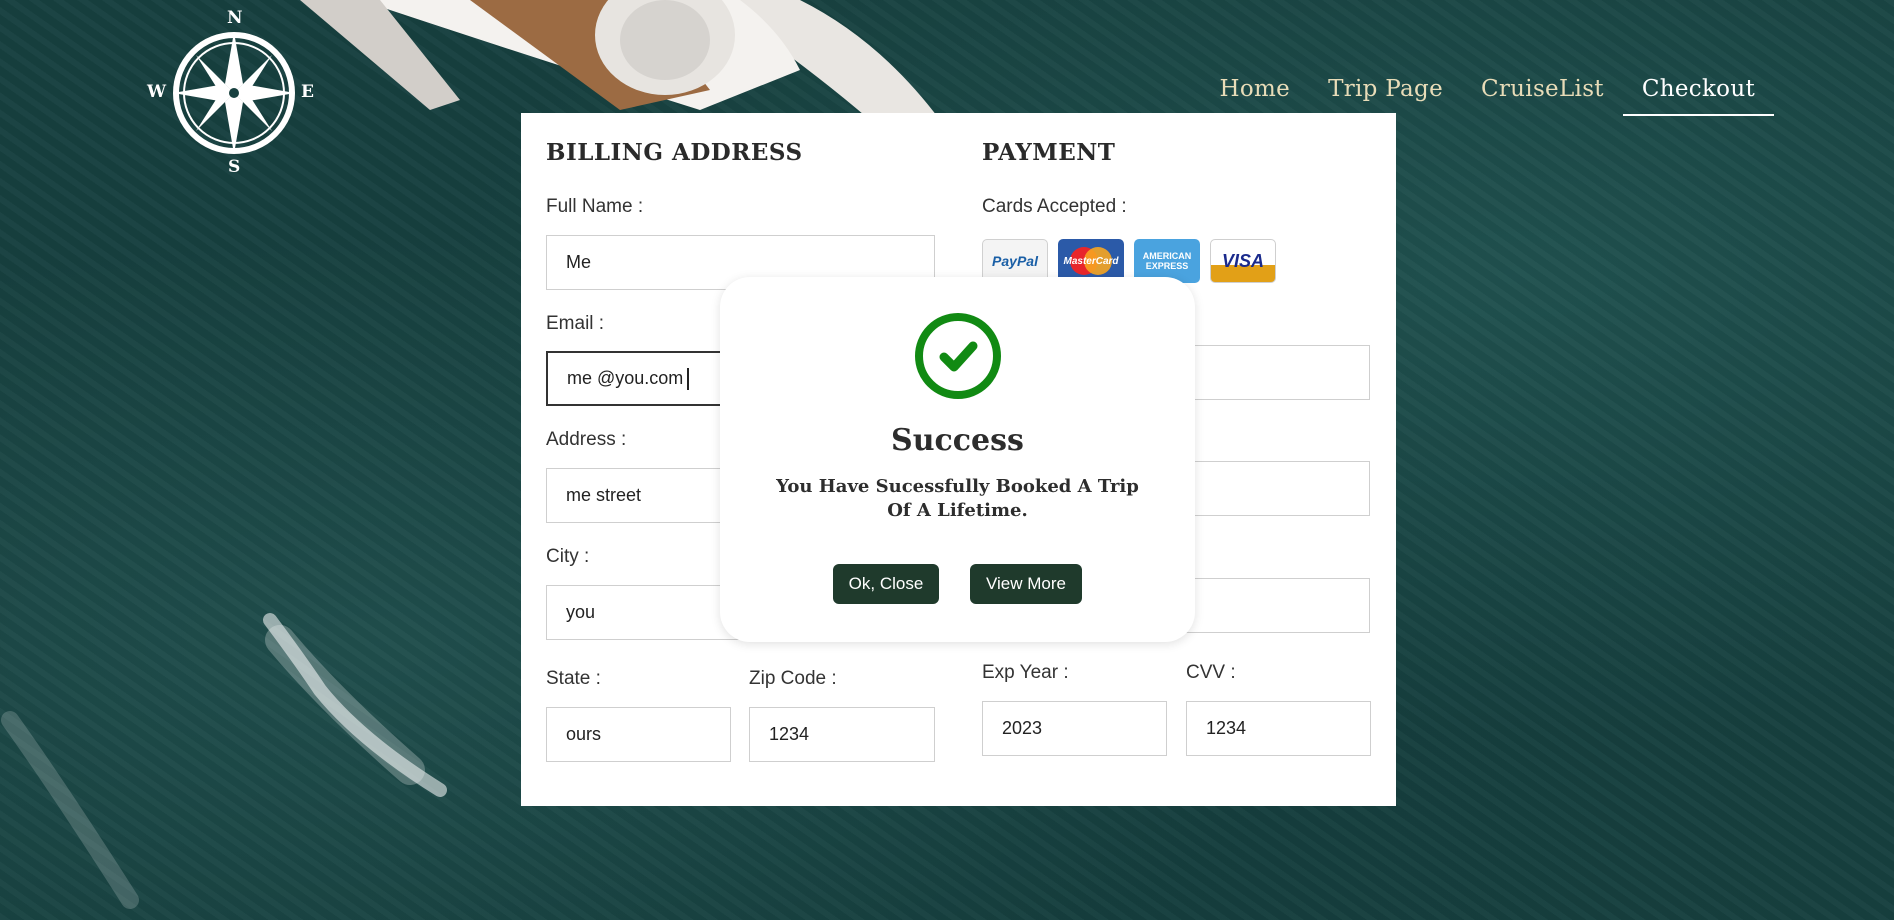  I want to click on cvv-value: 1234, so click(1226, 728).